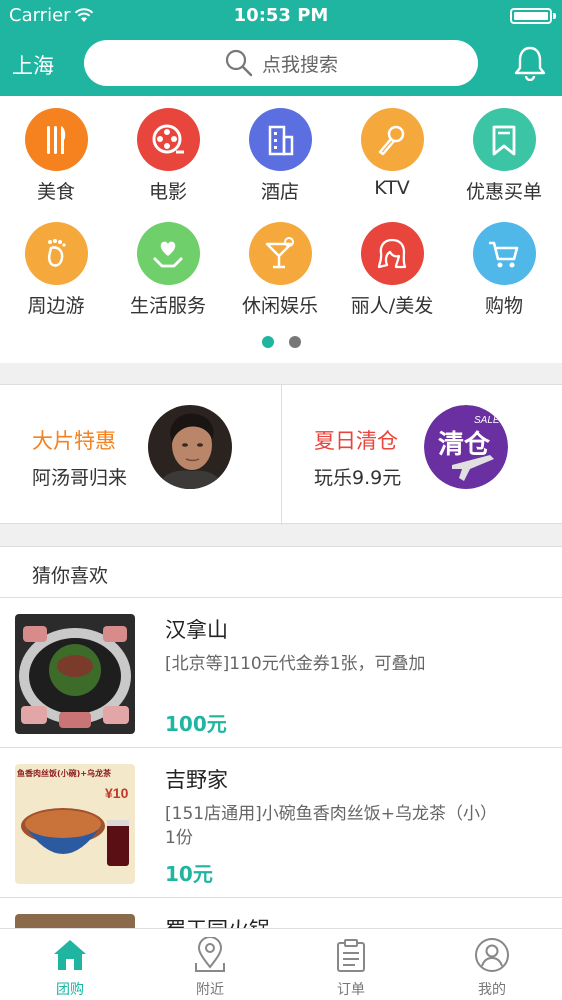 The height and width of the screenshot is (1000, 562). Describe the element at coordinates (351, 955) in the screenshot. I see `clipboard-icon` at that location.